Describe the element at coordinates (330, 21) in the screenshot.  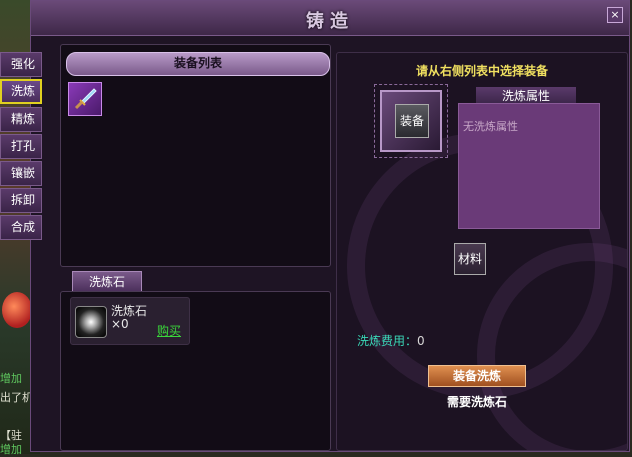
I see `window-title: 铸造` at that location.